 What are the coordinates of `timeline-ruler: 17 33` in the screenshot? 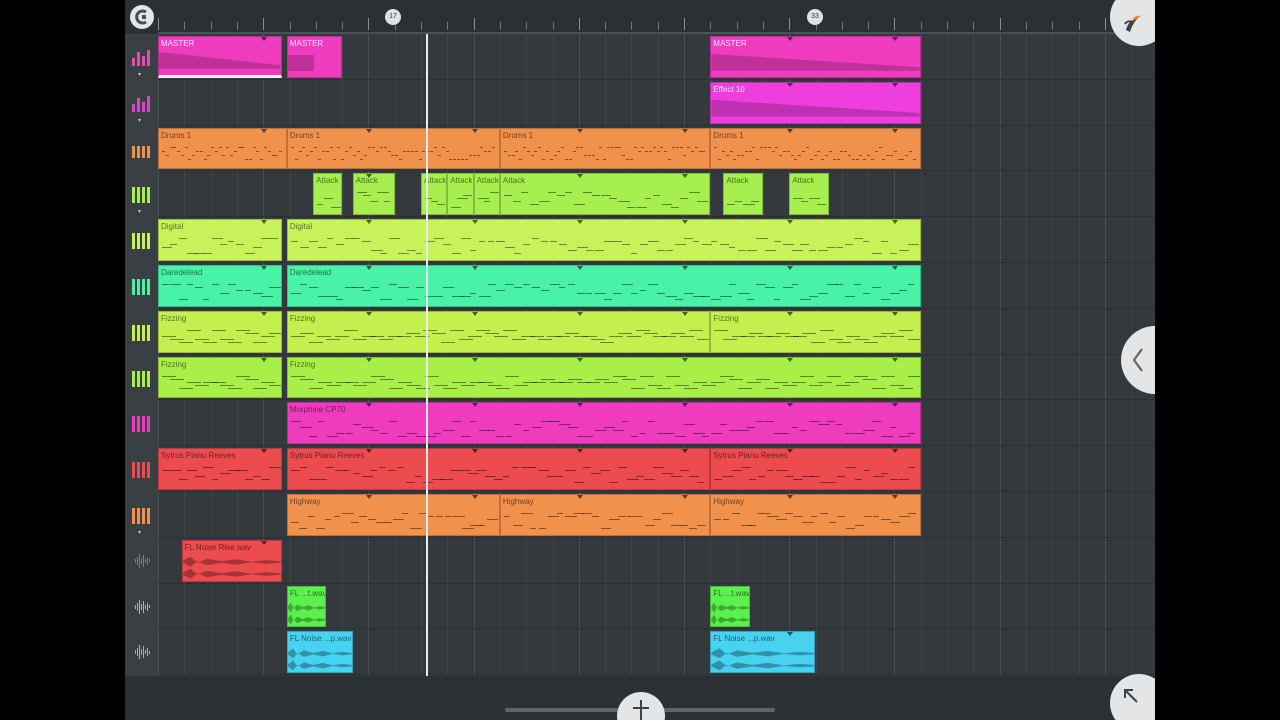 It's located at (640, 17).